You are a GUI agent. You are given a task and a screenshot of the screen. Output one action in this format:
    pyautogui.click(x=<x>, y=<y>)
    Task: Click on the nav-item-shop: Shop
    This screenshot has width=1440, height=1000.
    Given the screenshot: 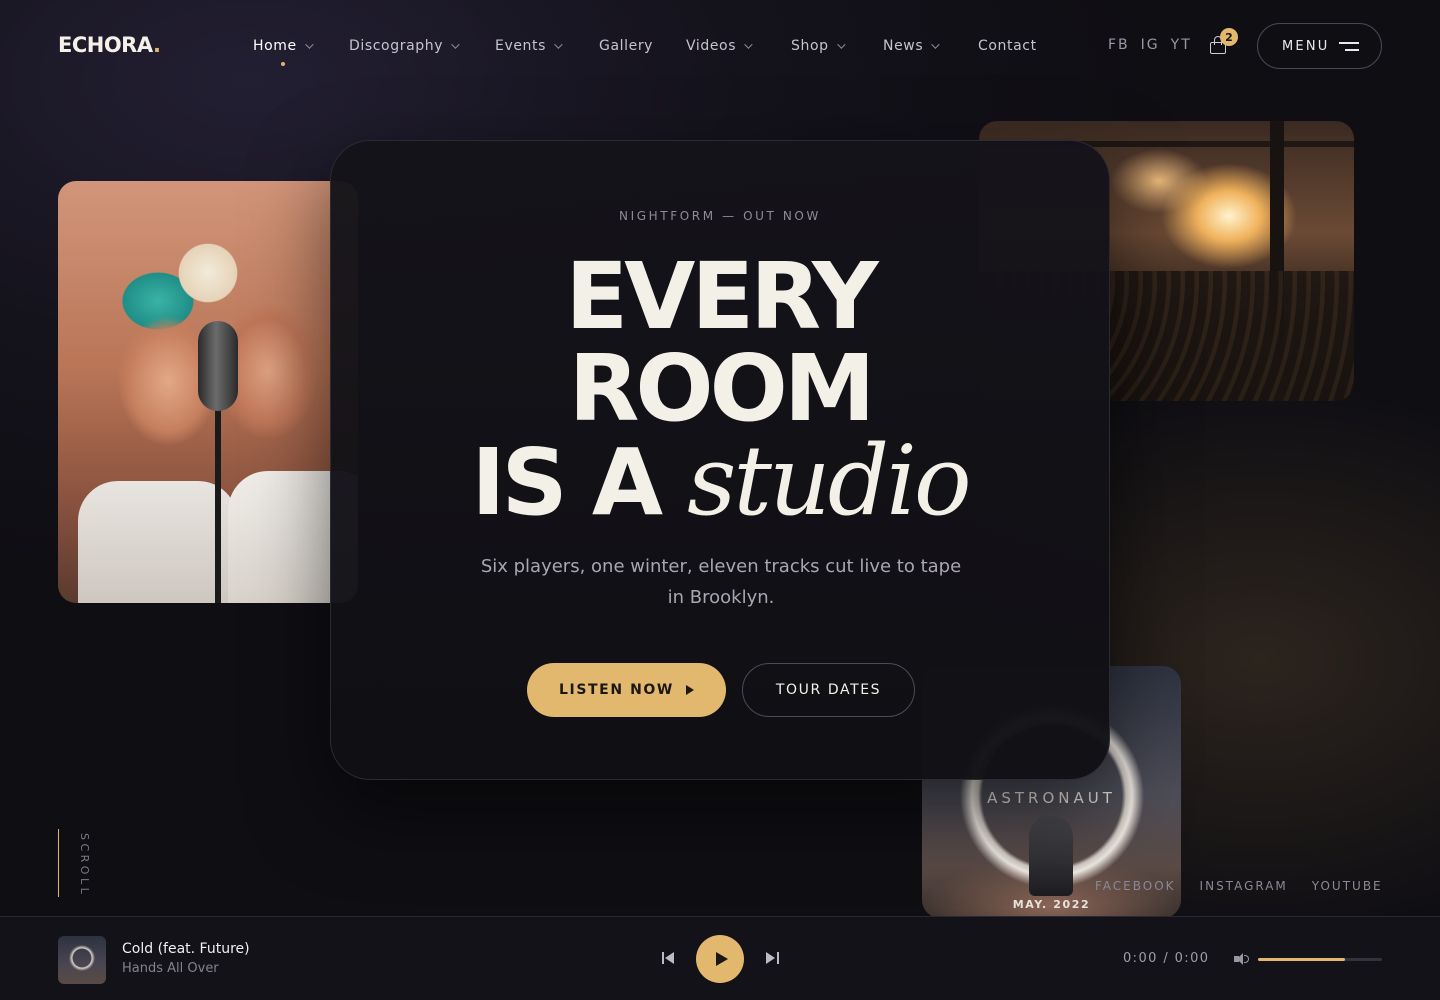 What is the action you would take?
    pyautogui.click(x=818, y=46)
    